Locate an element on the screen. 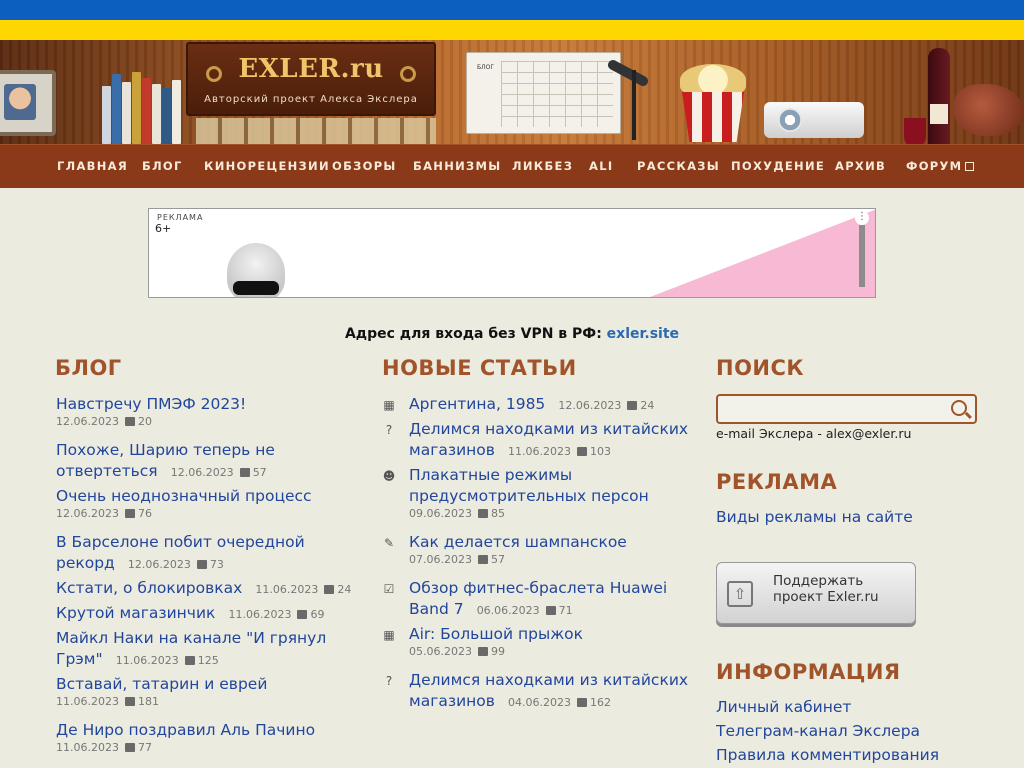 Image resolution: width=1024 pixels, height=768 pixels. nav-item-forum: ФОРУМ is located at coordinates (940, 166).